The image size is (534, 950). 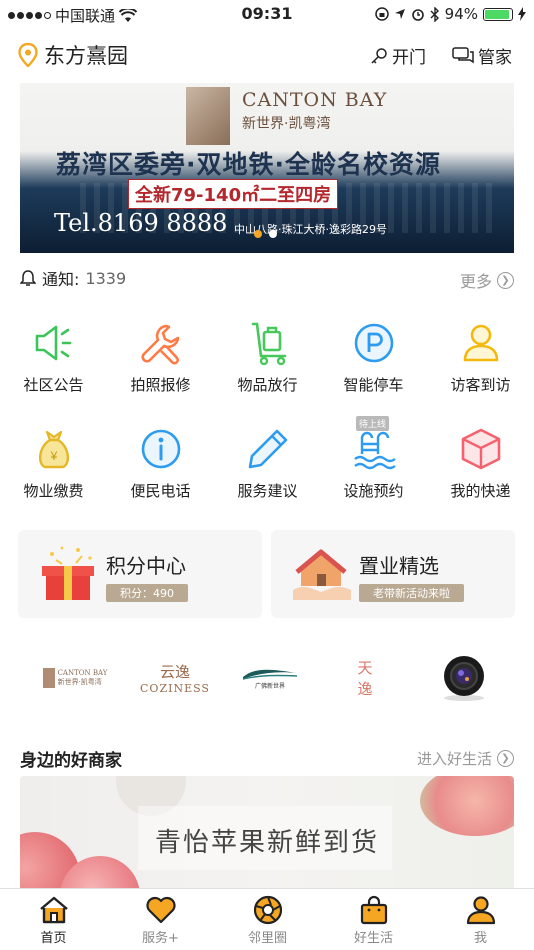 What do you see at coordinates (267, 491) in the screenshot?
I see `service-label: 服务建议` at bounding box center [267, 491].